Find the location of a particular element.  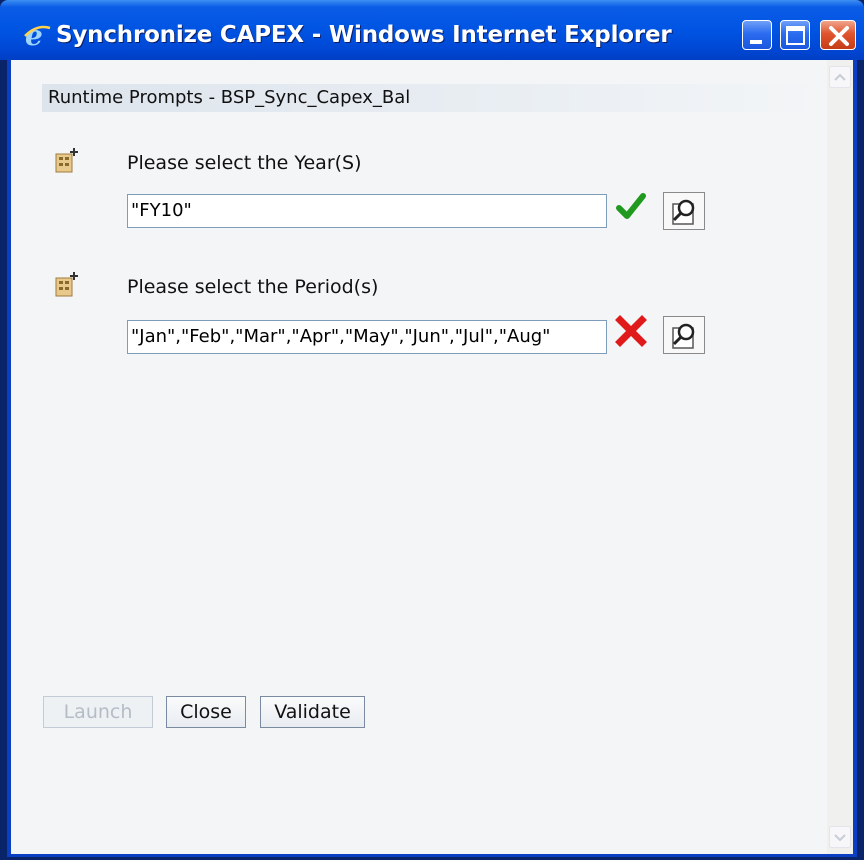

prompts-header: Runtime Prompts - BSP_Sync_Capex_Bal is located at coordinates (430, 98).